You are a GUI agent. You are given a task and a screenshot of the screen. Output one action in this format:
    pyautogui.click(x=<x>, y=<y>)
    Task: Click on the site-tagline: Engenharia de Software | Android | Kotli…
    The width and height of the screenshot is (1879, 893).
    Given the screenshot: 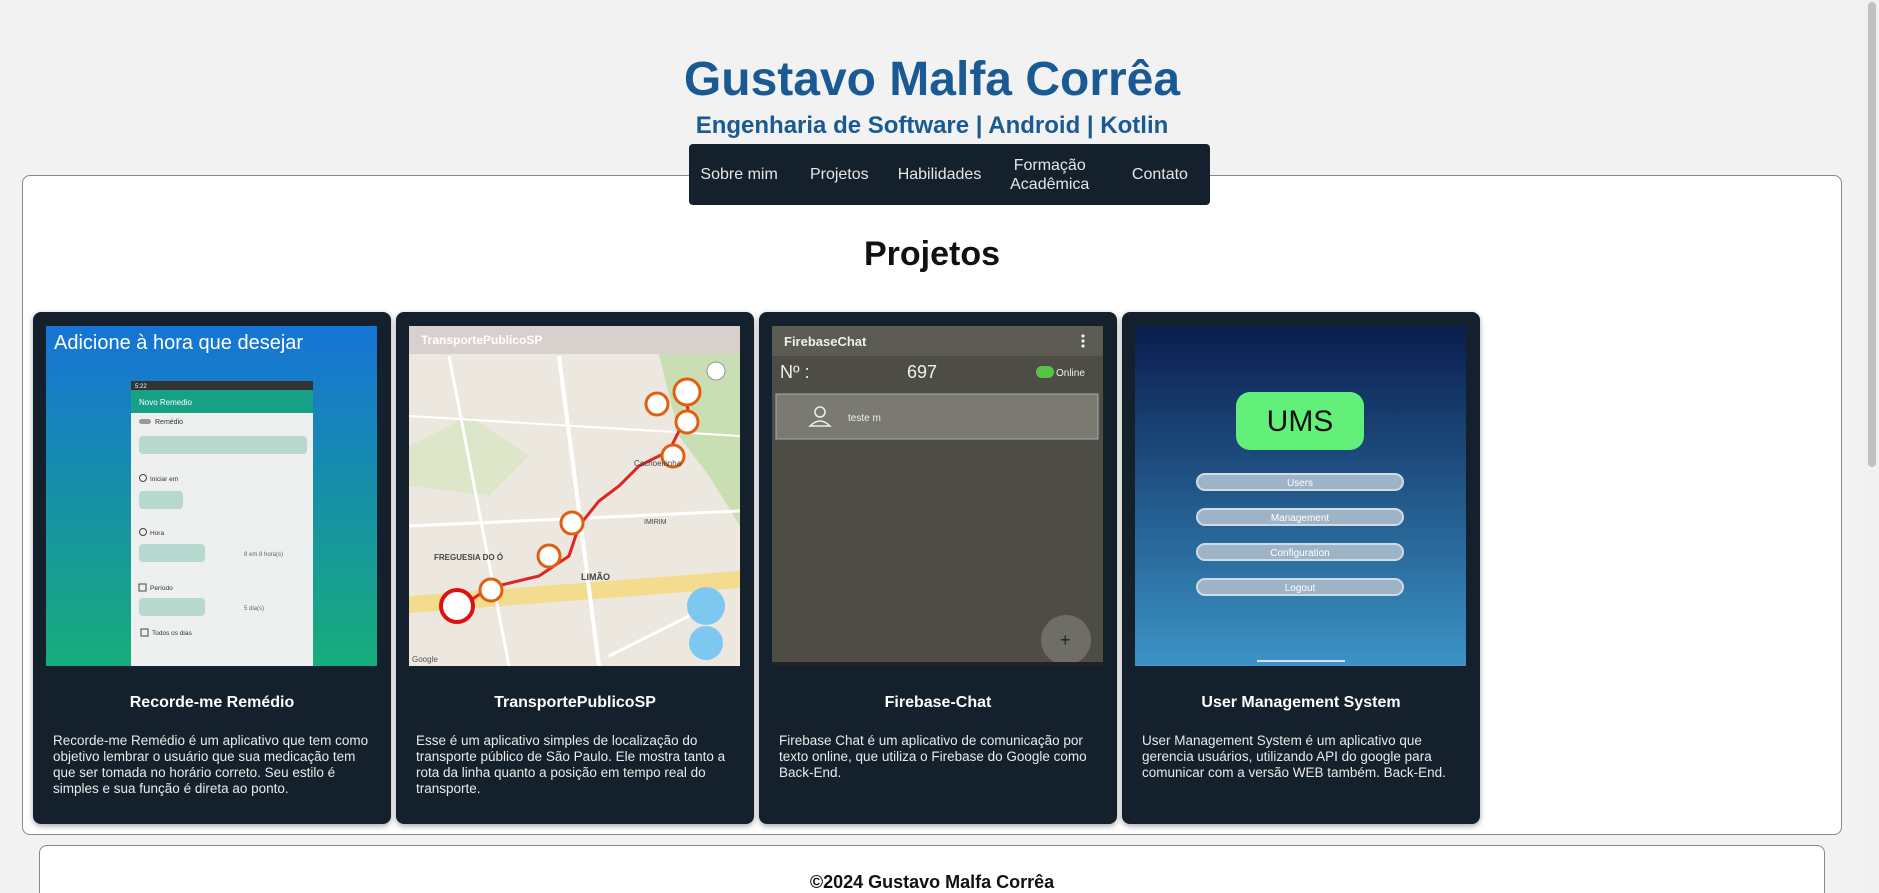 What is the action you would take?
    pyautogui.click(x=932, y=125)
    